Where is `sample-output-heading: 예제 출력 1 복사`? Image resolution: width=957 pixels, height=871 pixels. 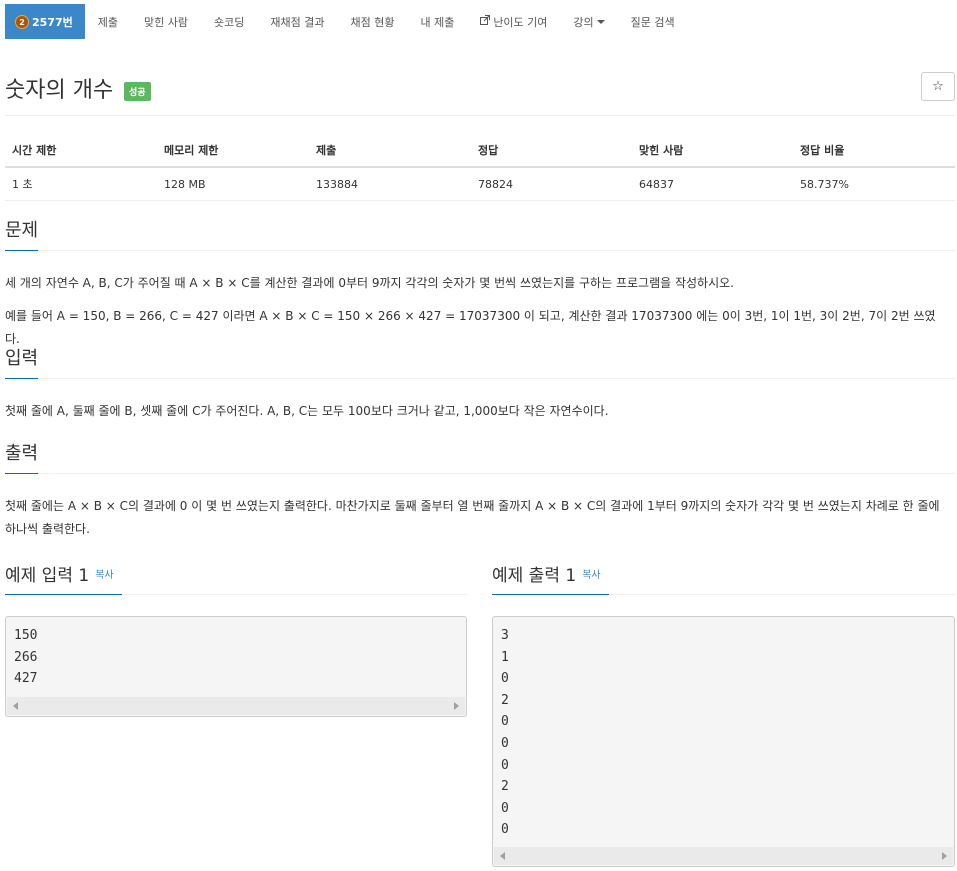
sample-output-heading: 예제 출력 1 복사 is located at coordinates (550, 580).